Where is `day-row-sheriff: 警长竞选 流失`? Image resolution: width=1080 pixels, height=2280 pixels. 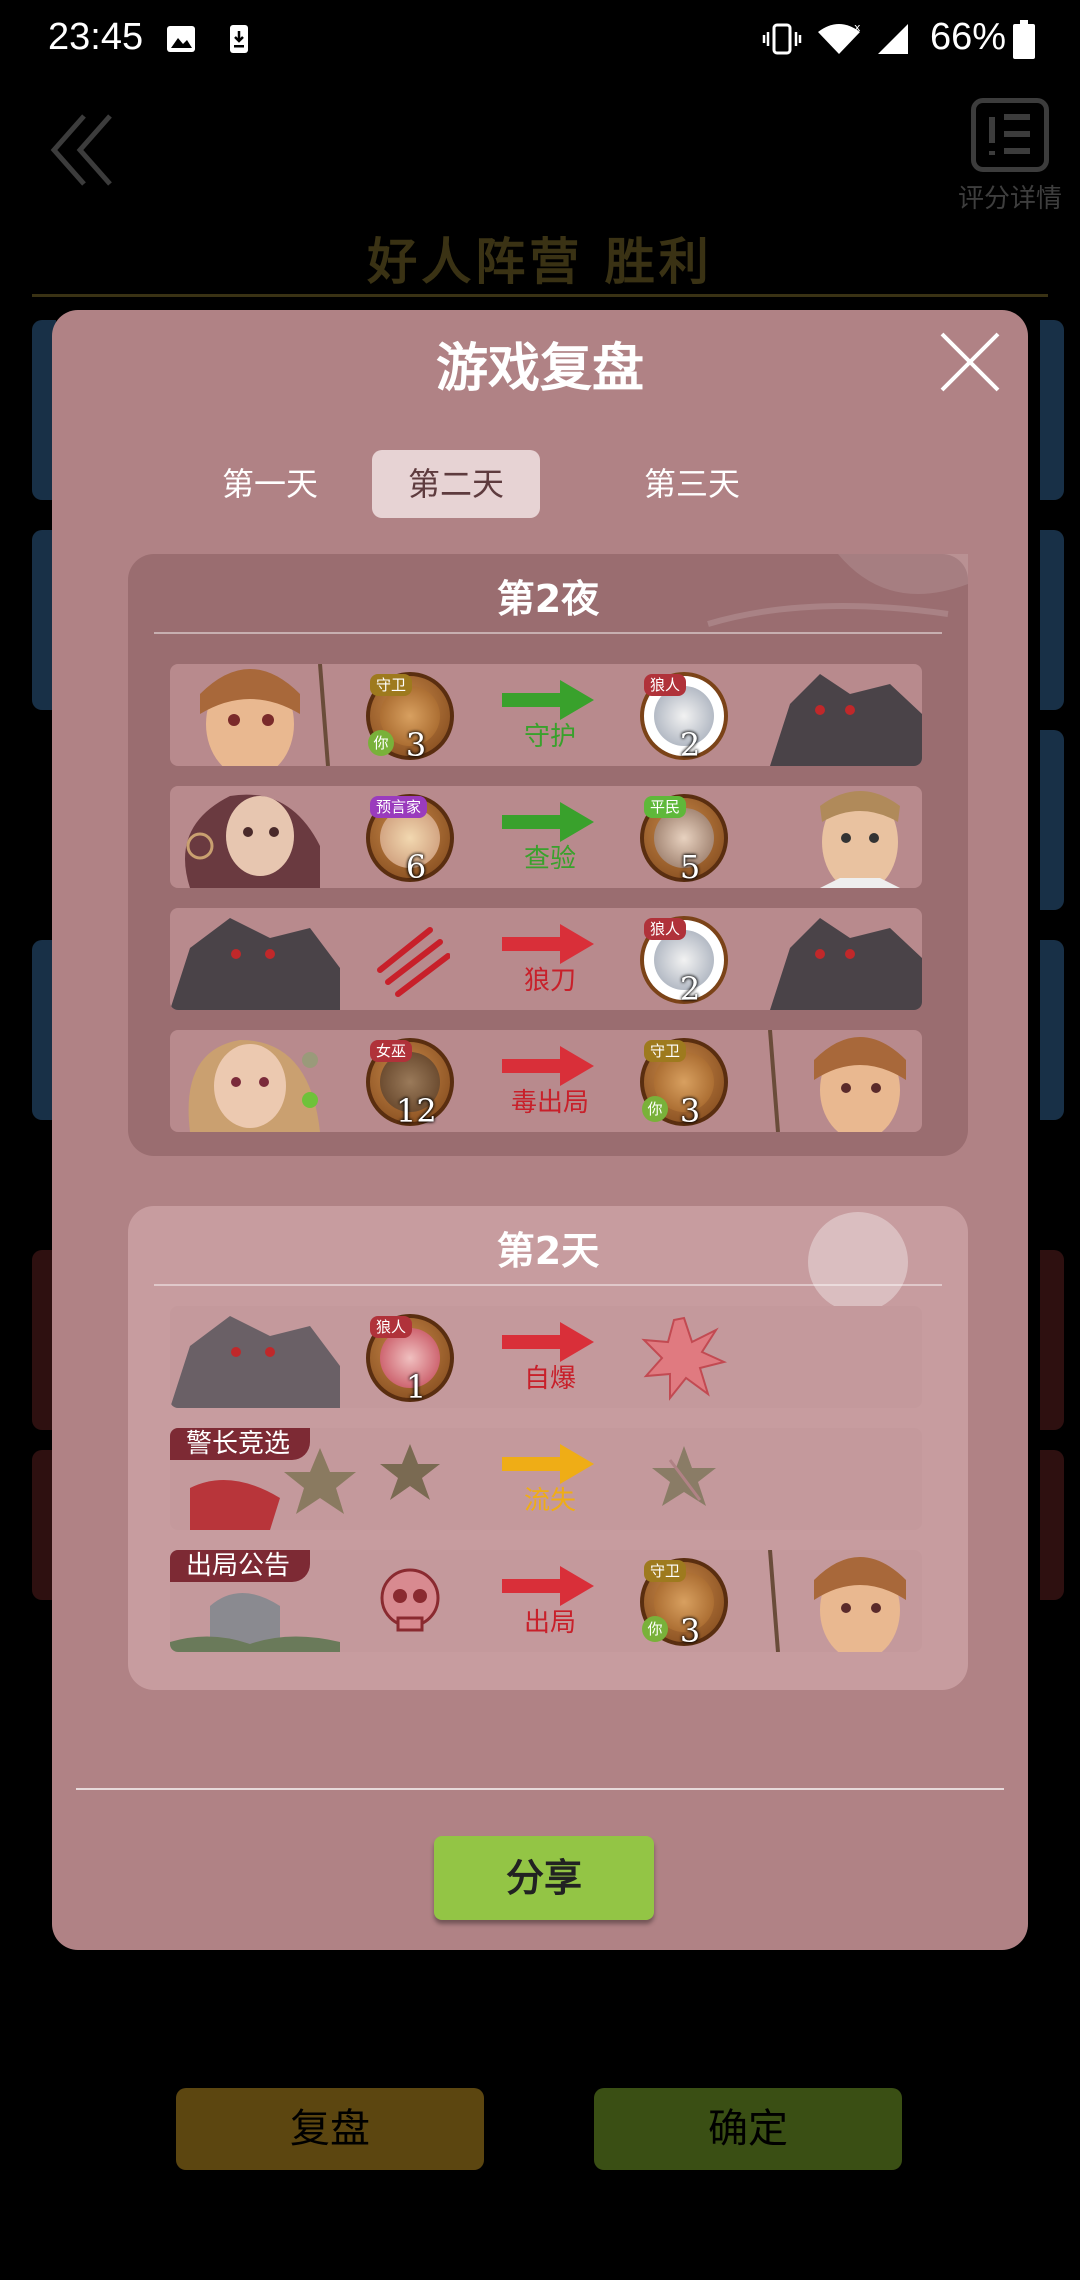 day-row-sheriff: 警长竞选 流失 is located at coordinates (546, 1479).